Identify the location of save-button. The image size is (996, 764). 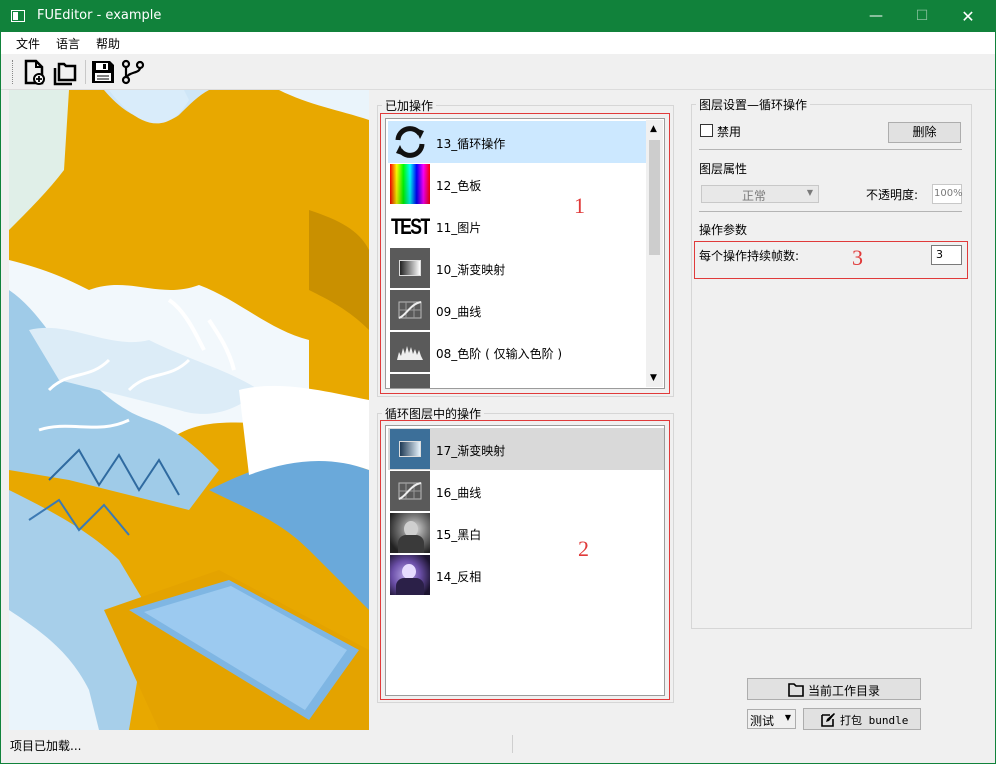
(103, 72).